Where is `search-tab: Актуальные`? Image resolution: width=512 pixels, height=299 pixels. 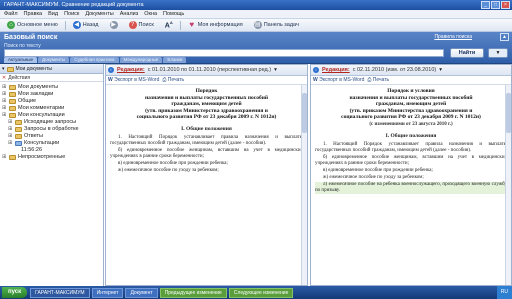
search-tab: Актуальные is located at coordinates (21, 60).